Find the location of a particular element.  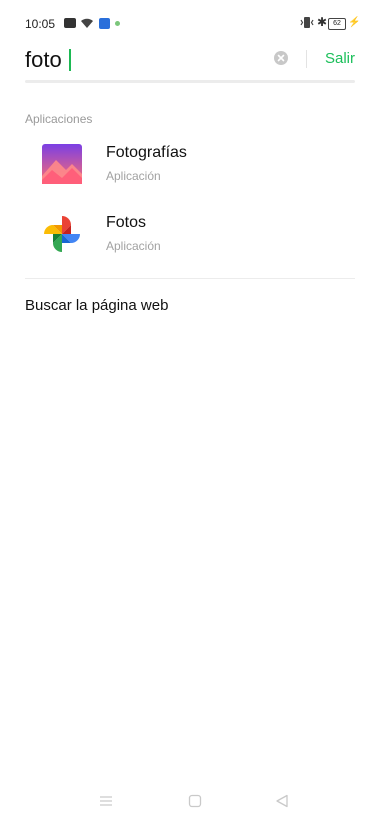

google-photos-pinwheel-icon is located at coordinates (62, 234).